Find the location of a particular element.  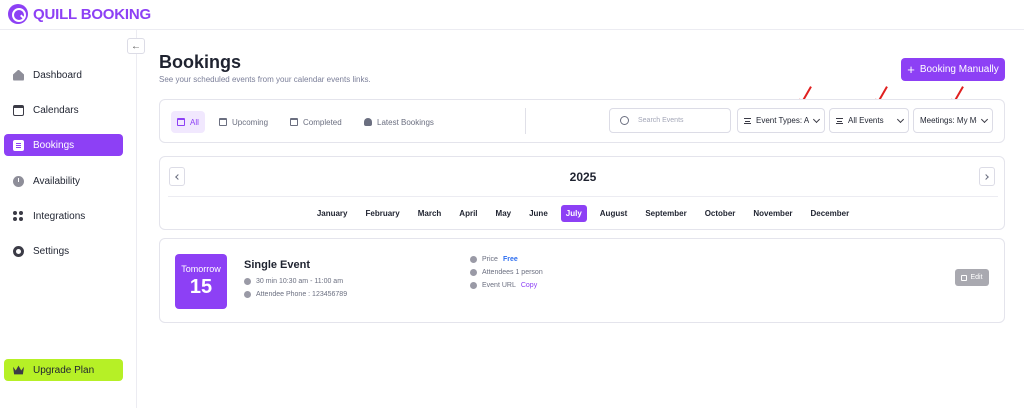

month-september: September is located at coordinates (665, 213).